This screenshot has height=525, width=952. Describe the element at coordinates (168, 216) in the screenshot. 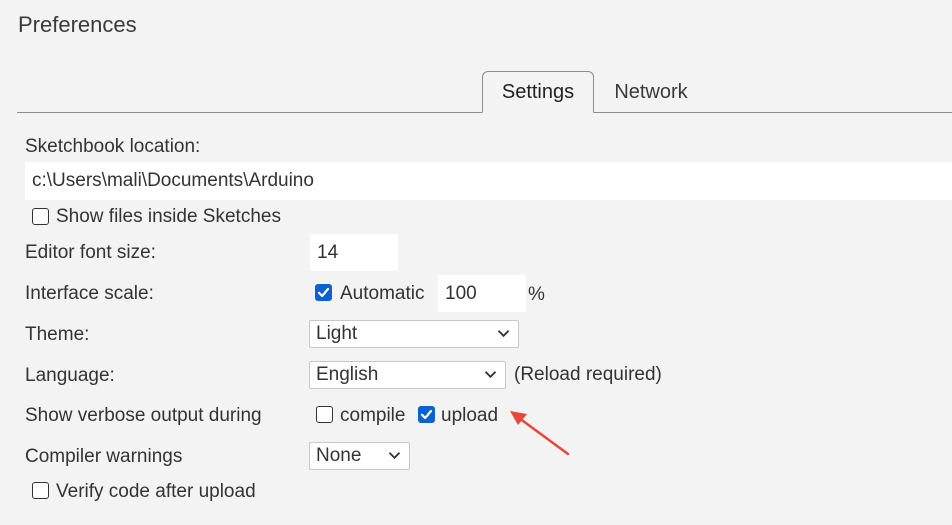

I see `show-files-label: Show files inside Sketches` at that location.